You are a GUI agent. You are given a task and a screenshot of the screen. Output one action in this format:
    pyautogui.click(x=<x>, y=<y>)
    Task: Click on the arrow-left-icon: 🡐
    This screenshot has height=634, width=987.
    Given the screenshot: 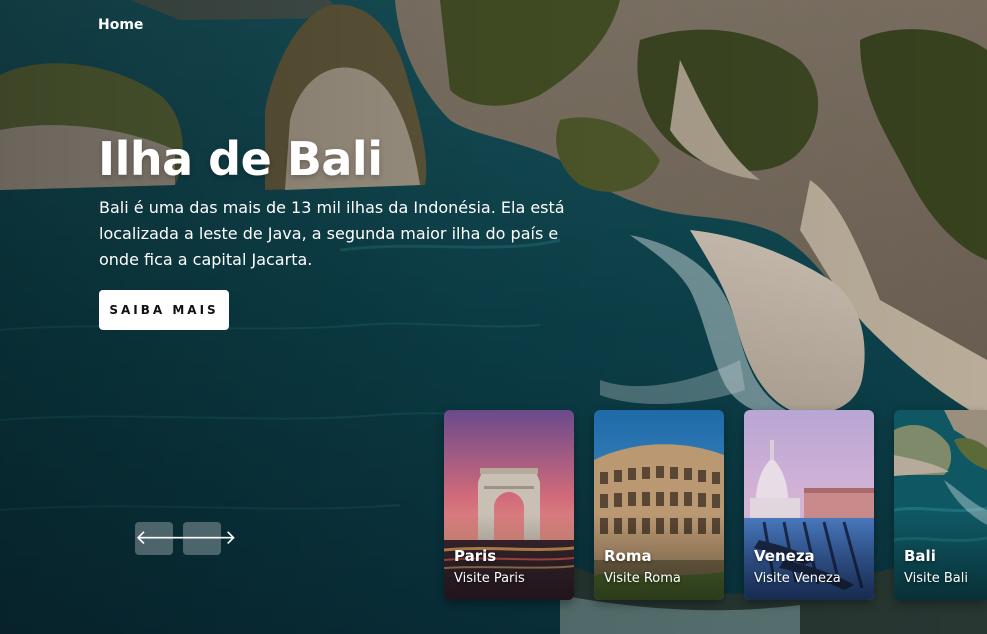 What is the action you would take?
    pyautogui.click(x=162, y=538)
    